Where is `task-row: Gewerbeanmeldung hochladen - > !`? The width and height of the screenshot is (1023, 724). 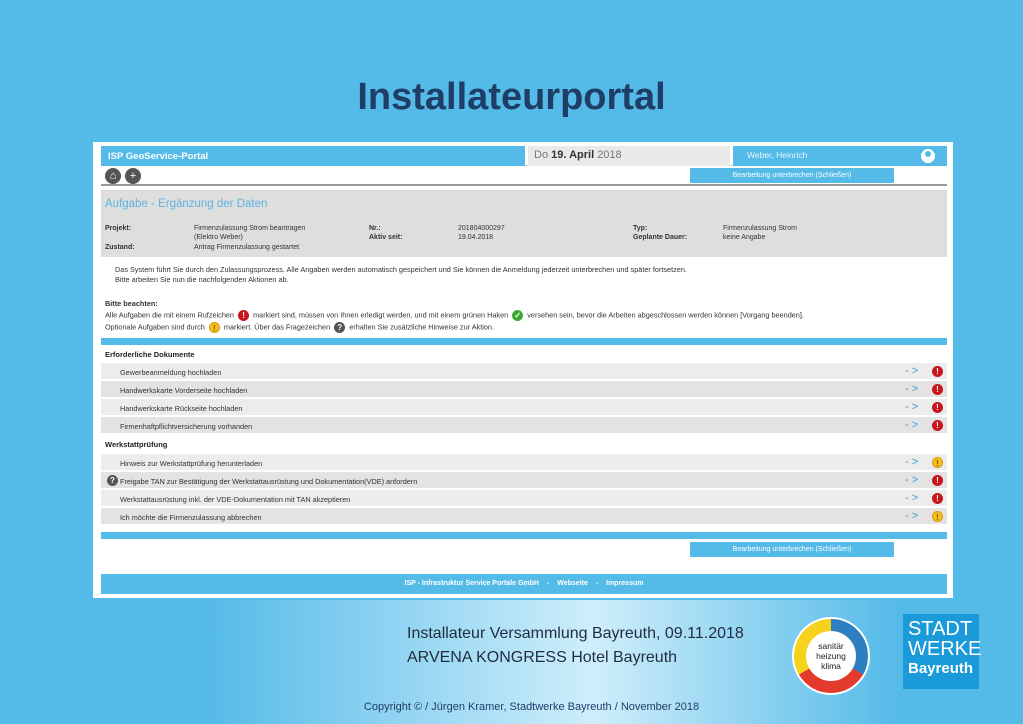 task-row: Gewerbeanmeldung hochladen - > ! is located at coordinates (524, 371).